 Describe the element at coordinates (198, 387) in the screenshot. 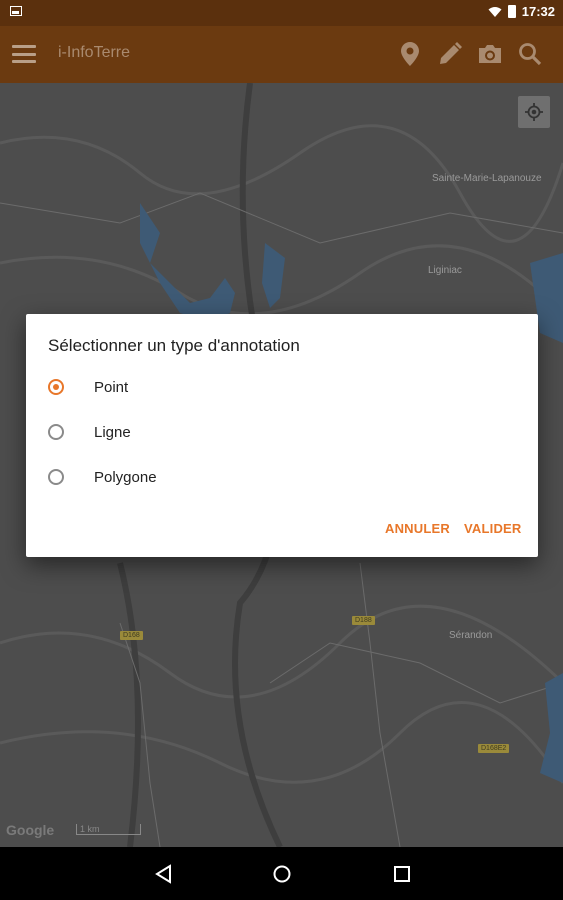

I see `option-point: Point` at that location.